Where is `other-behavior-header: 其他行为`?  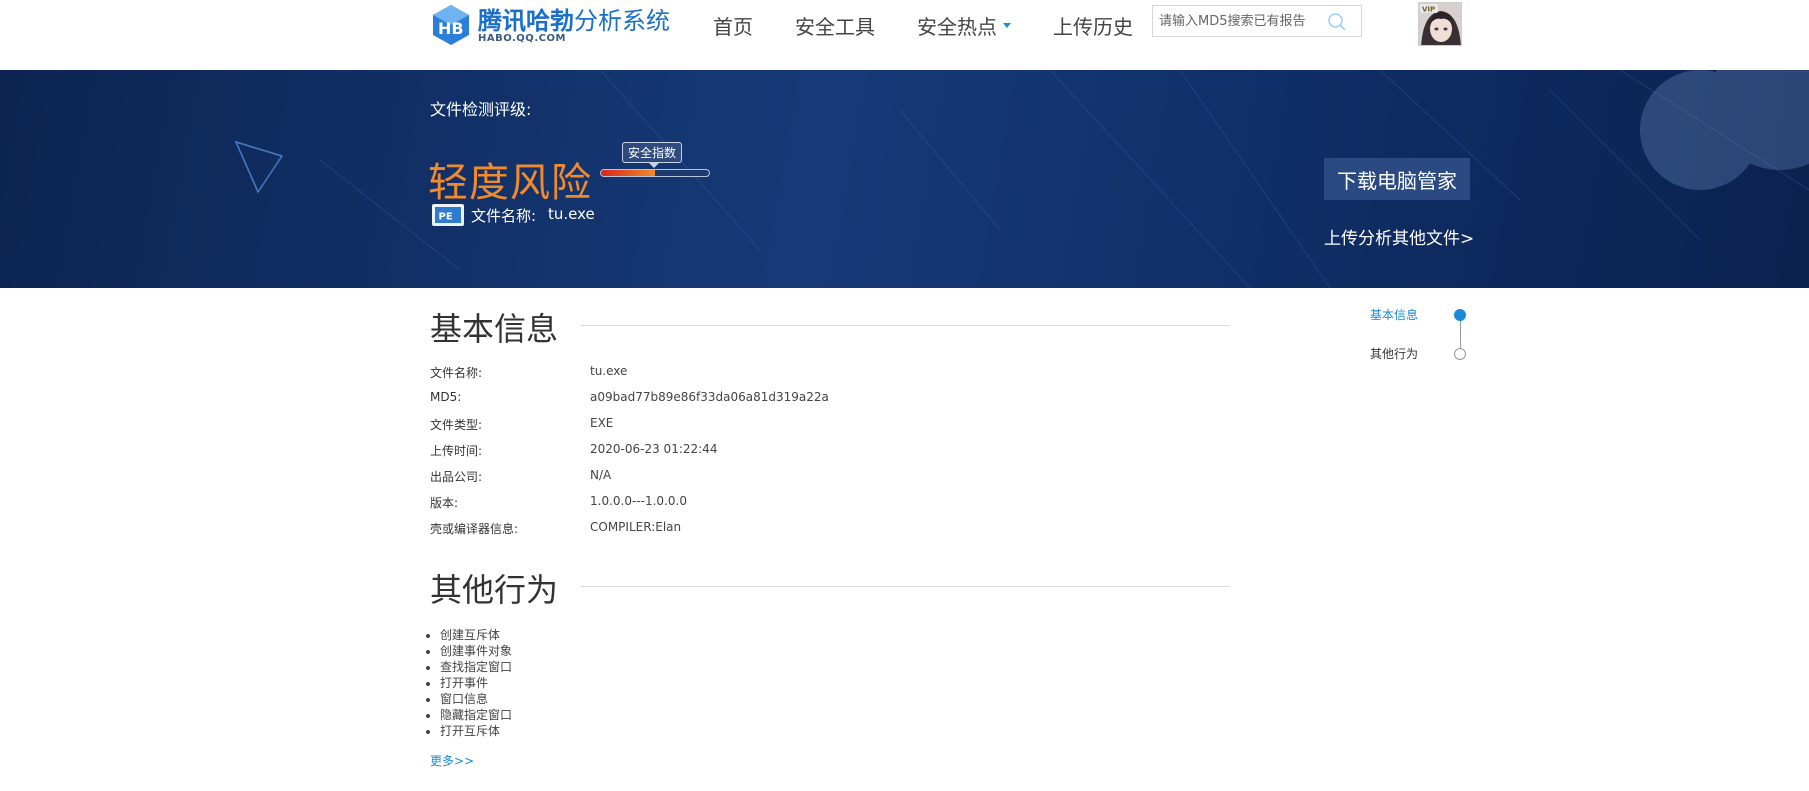 other-behavior-header: 其他行为 is located at coordinates (494, 588).